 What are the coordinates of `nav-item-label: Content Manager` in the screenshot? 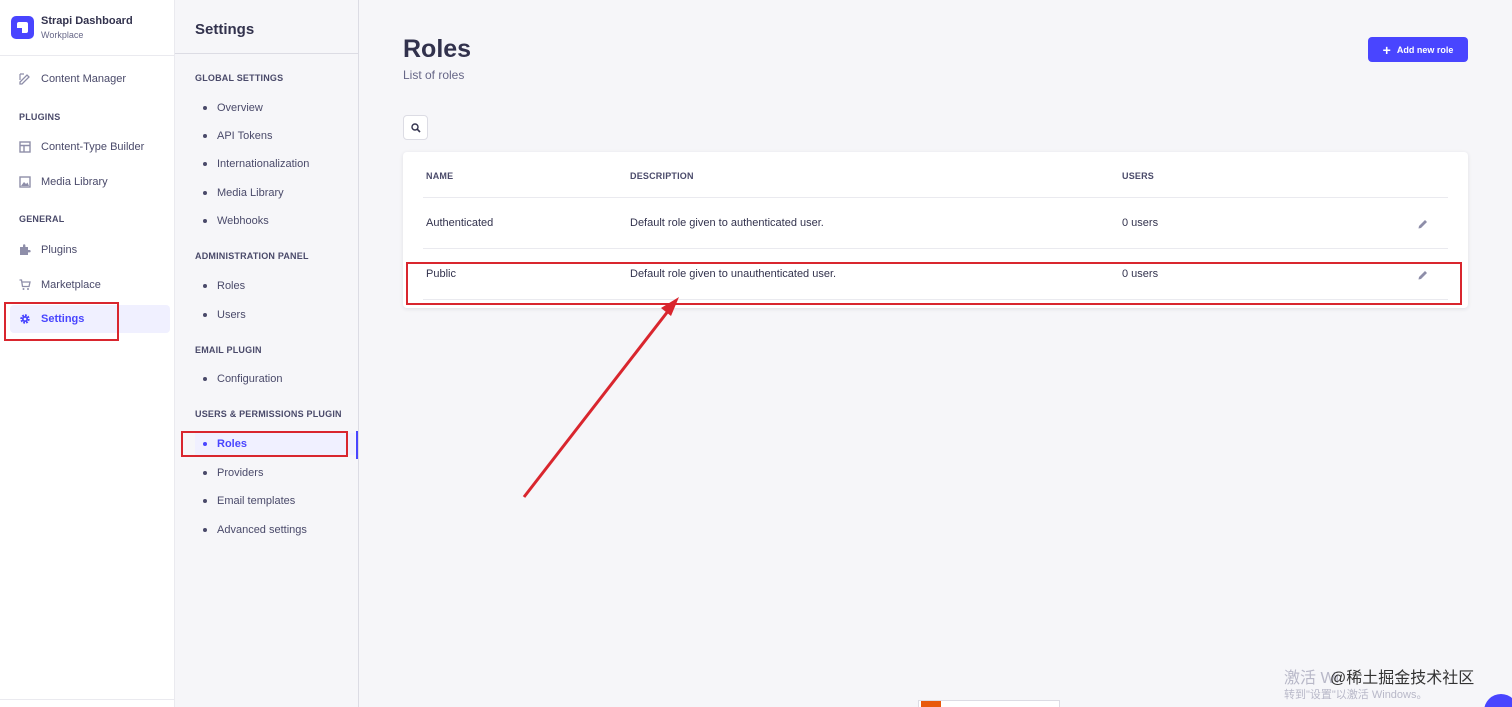 It's located at (83, 79).